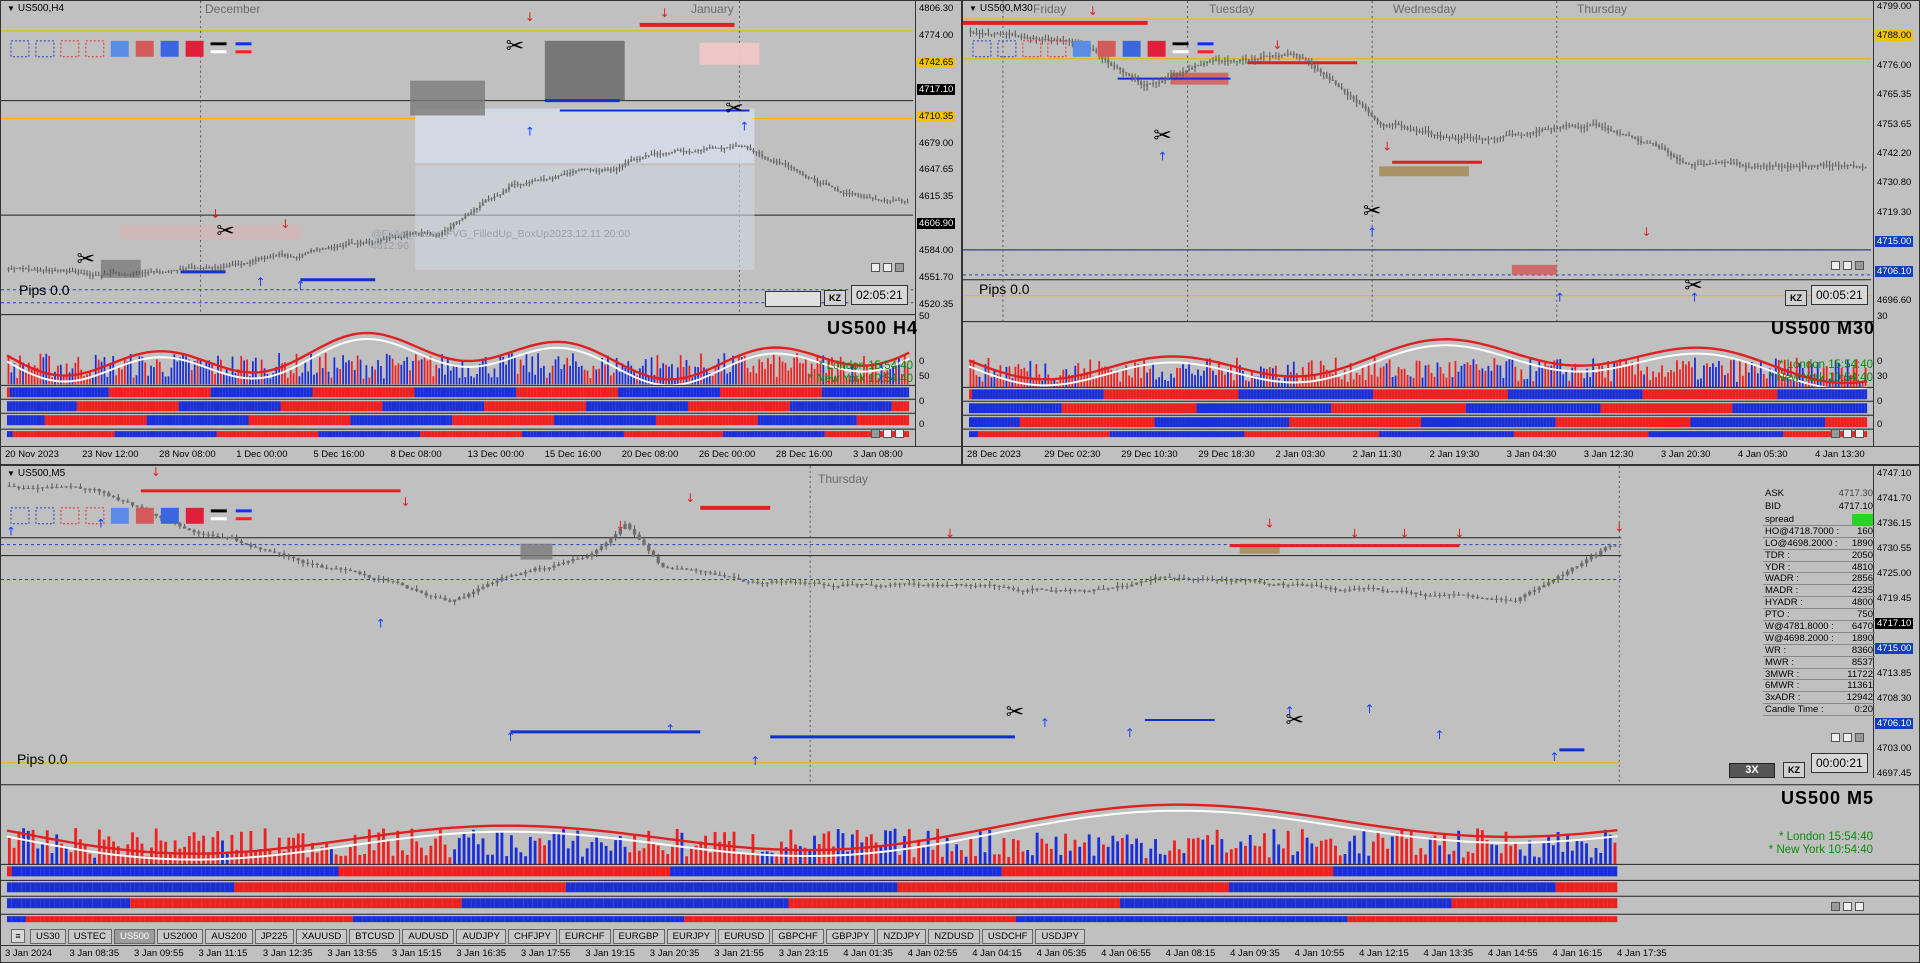 The height and width of the screenshot is (963, 1920). What do you see at coordinates (1847, 265) in the screenshot?
I see `m30-corner-buttons` at bounding box center [1847, 265].